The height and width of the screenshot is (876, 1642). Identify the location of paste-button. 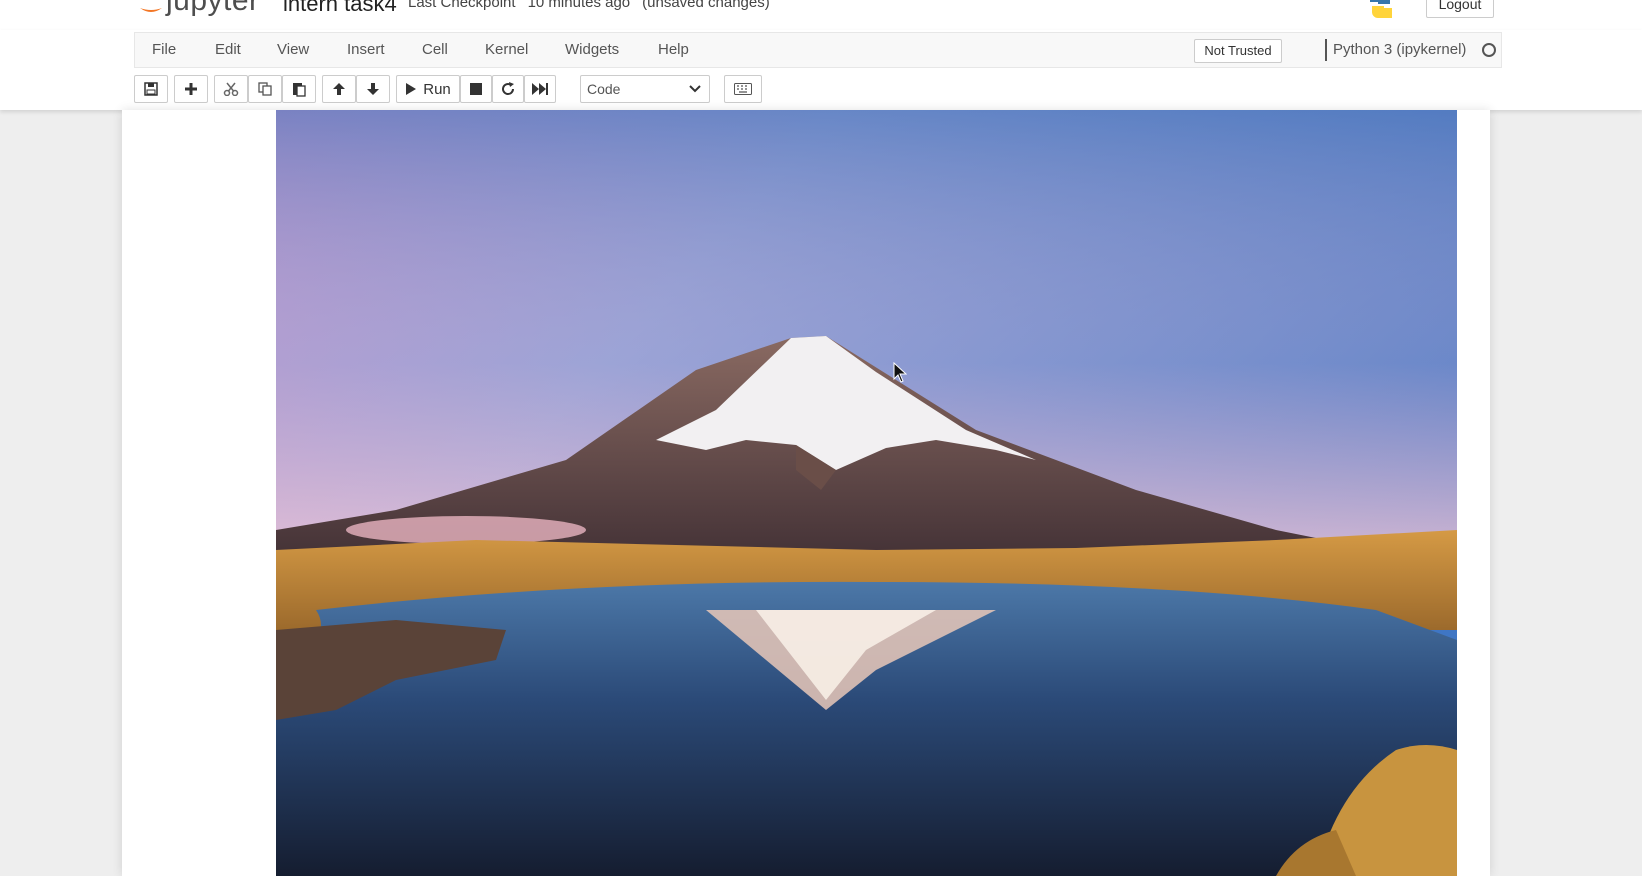
(299, 89).